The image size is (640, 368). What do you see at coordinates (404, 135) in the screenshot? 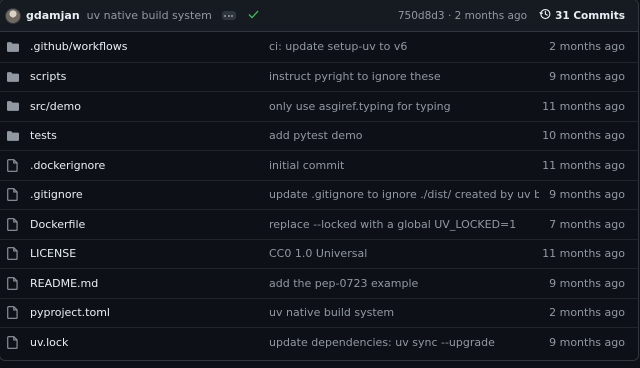
I see `file-commit-message-link: add pytest demo` at bounding box center [404, 135].